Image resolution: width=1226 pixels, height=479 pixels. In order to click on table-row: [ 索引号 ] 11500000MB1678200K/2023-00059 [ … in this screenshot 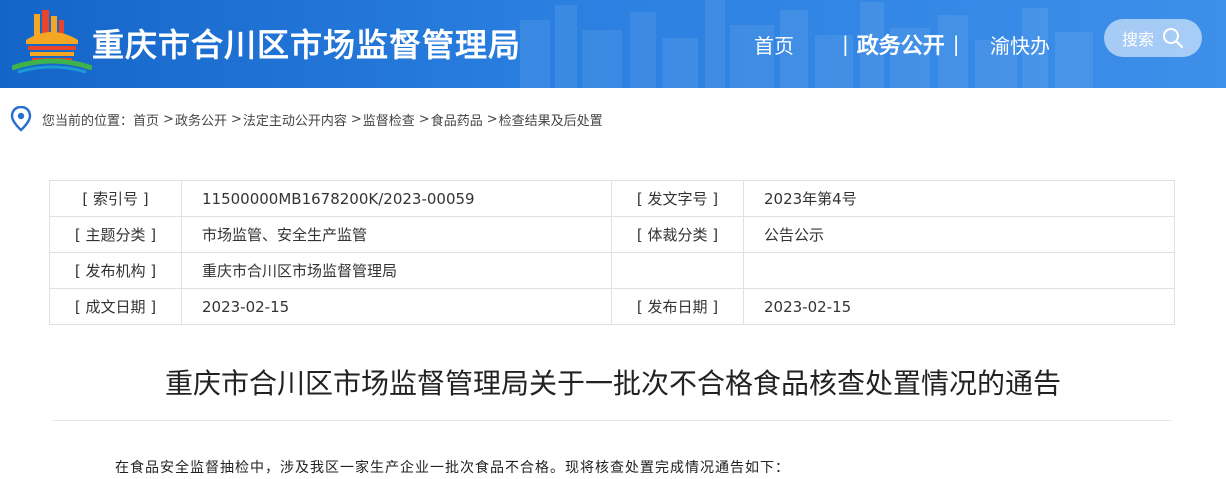, I will do `click(612, 198)`.